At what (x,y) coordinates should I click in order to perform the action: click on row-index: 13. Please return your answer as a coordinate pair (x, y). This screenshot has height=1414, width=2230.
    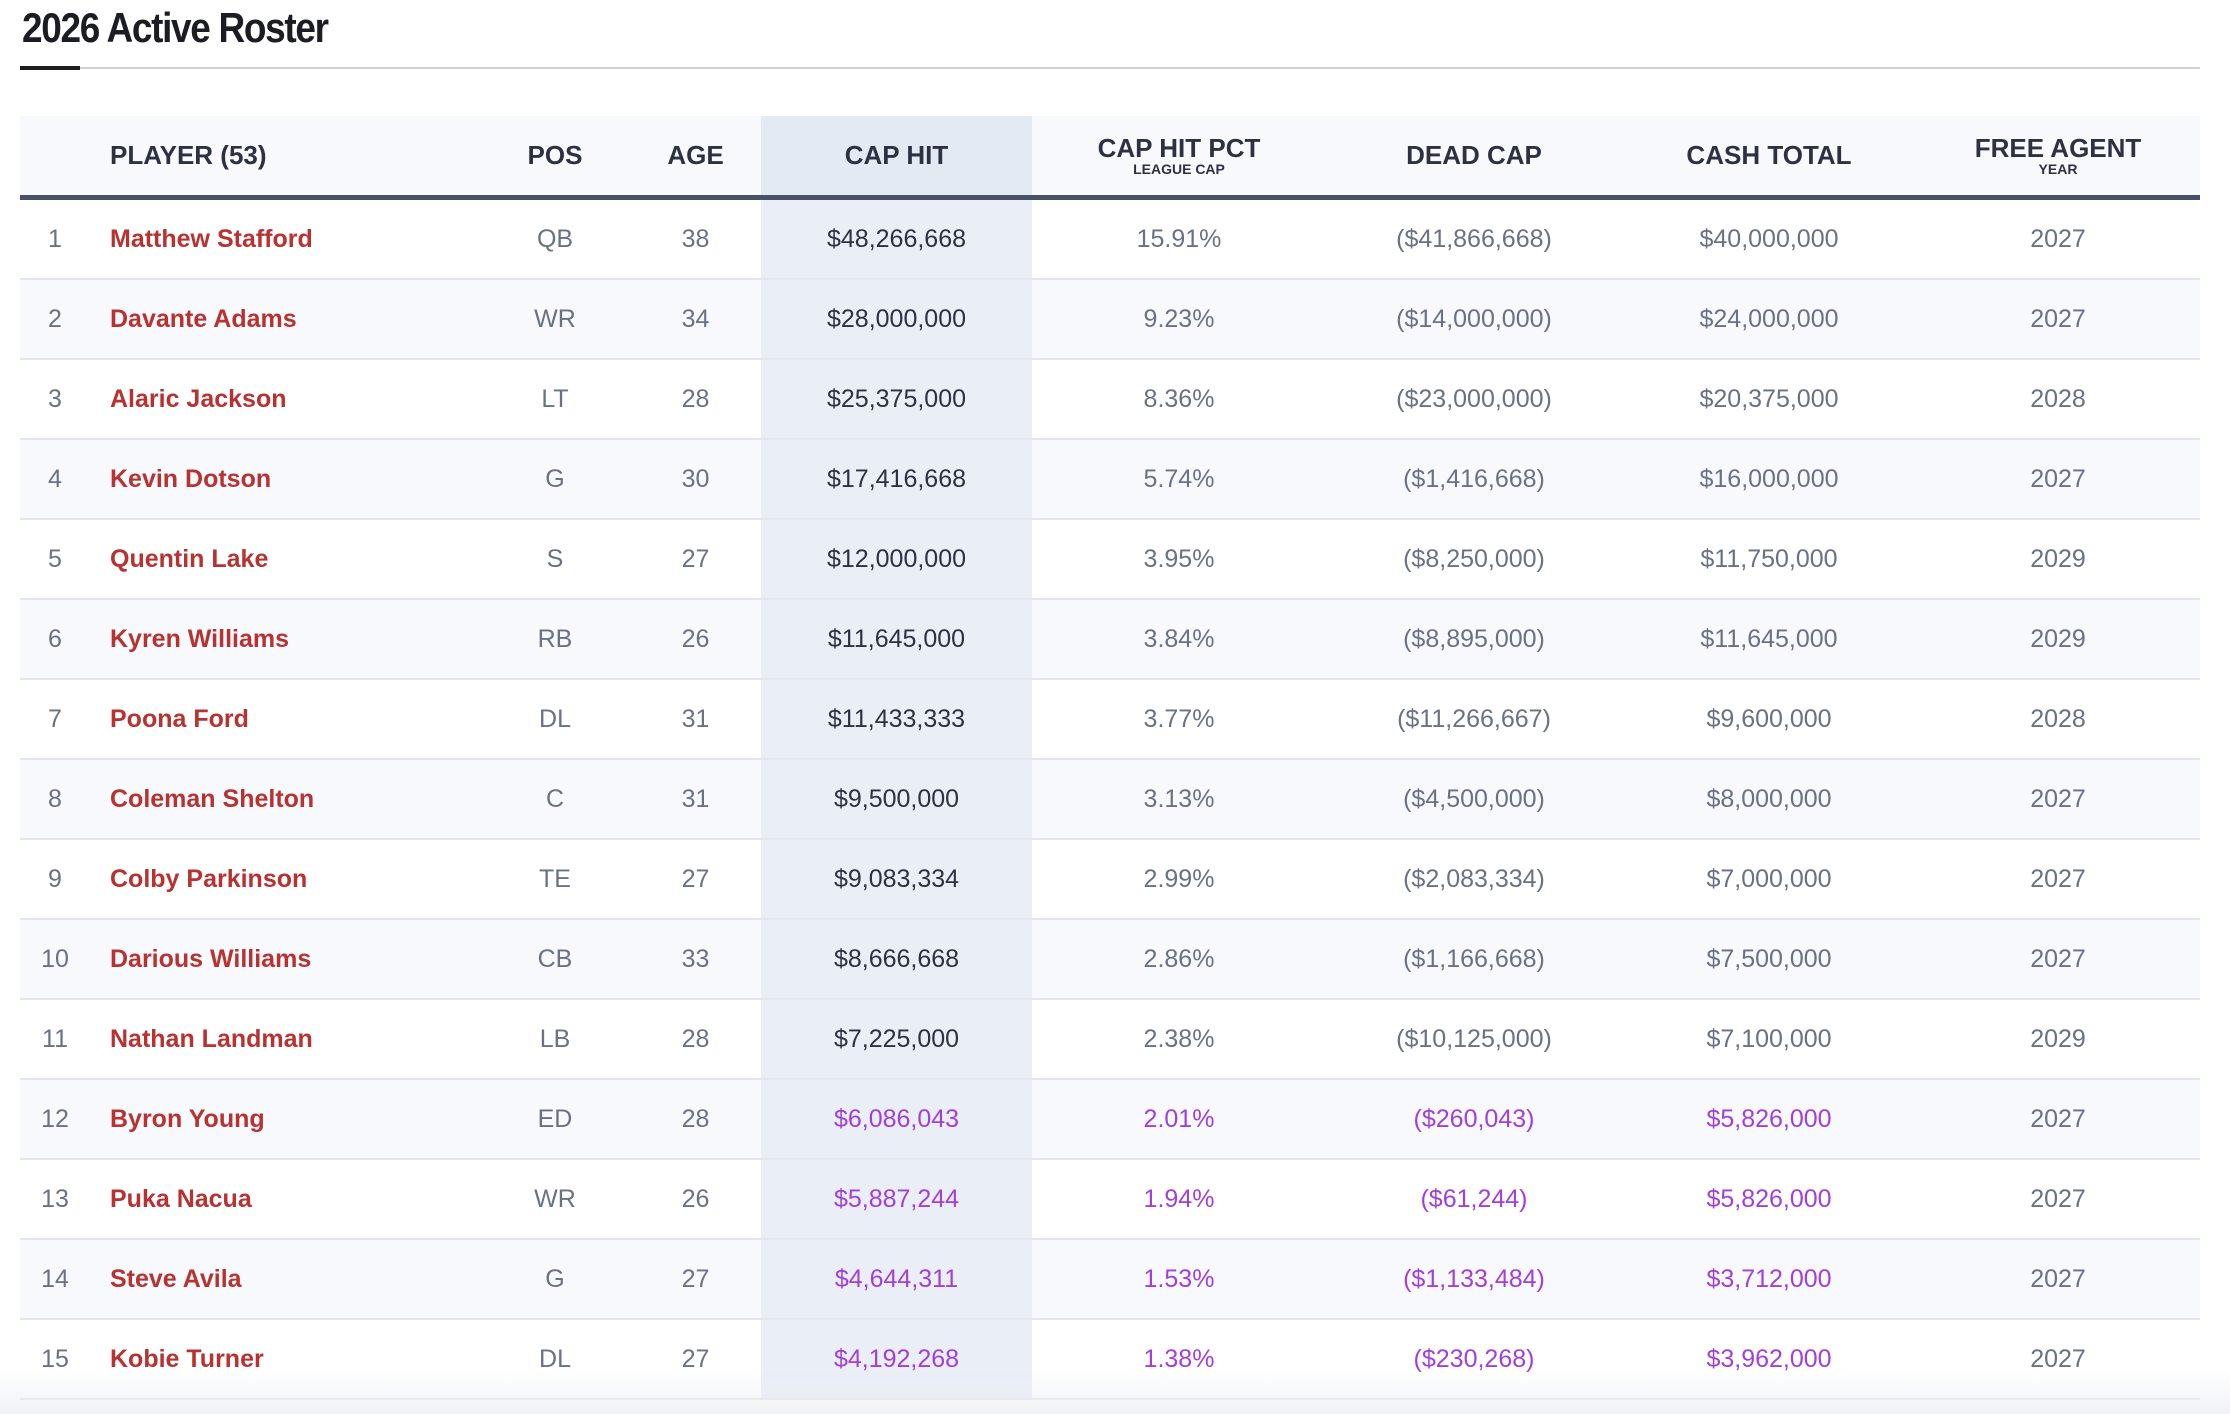
    Looking at the image, I should click on (55, 1199).